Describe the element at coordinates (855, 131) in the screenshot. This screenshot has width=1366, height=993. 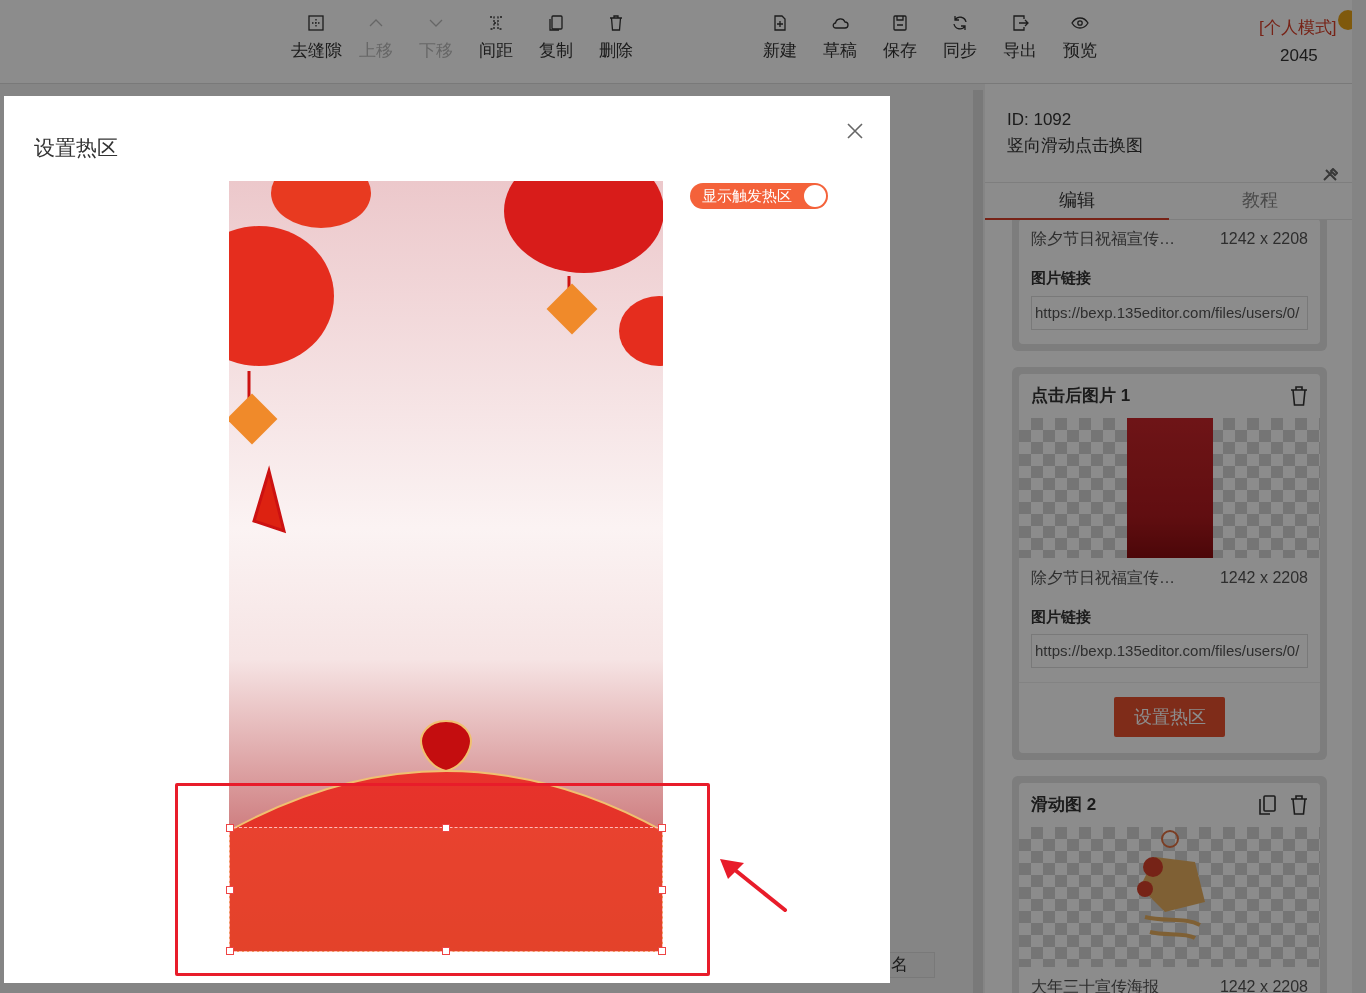
I see `close-icon` at that location.